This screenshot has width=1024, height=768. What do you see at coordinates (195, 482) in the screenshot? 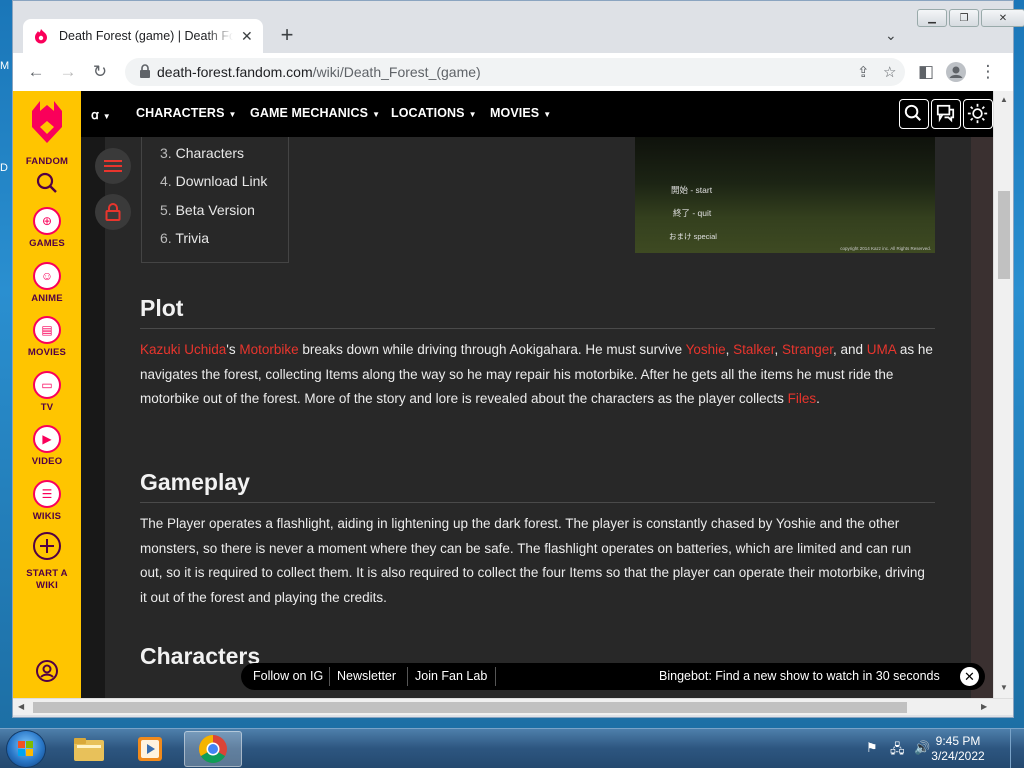
I see `section-heading-gameplay: Gameplay` at bounding box center [195, 482].